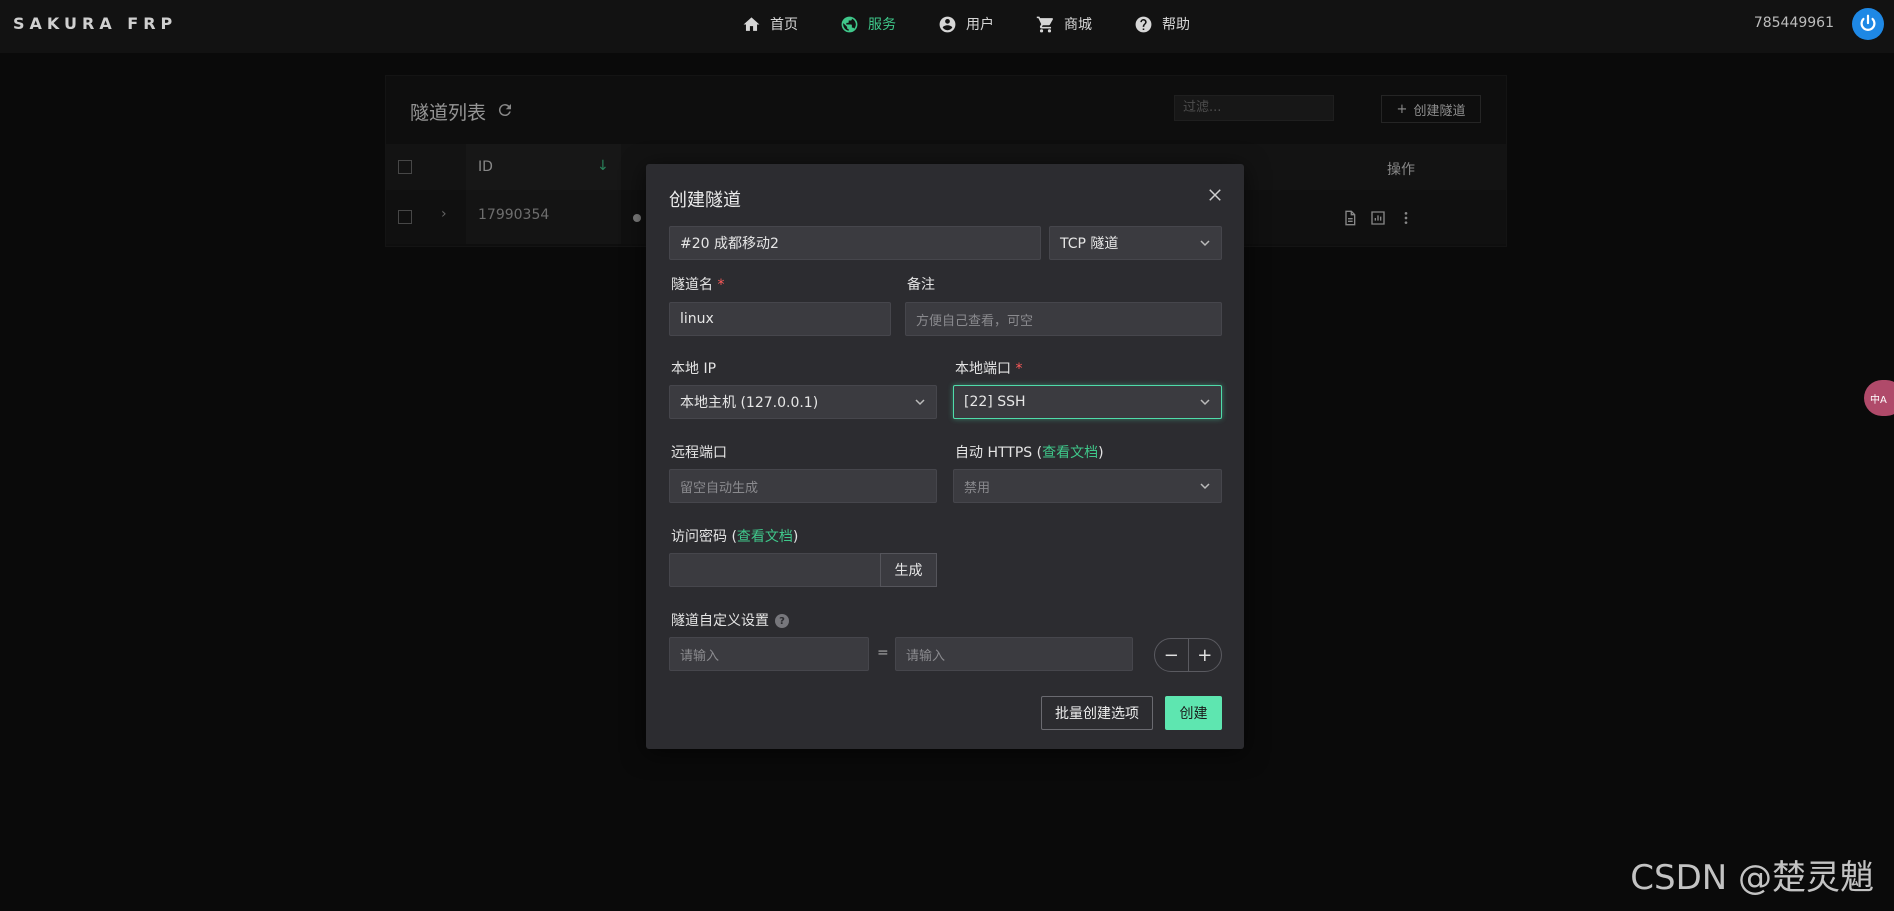  Describe the element at coordinates (1794, 23) in the screenshot. I see `user-id: 785449961` at that location.